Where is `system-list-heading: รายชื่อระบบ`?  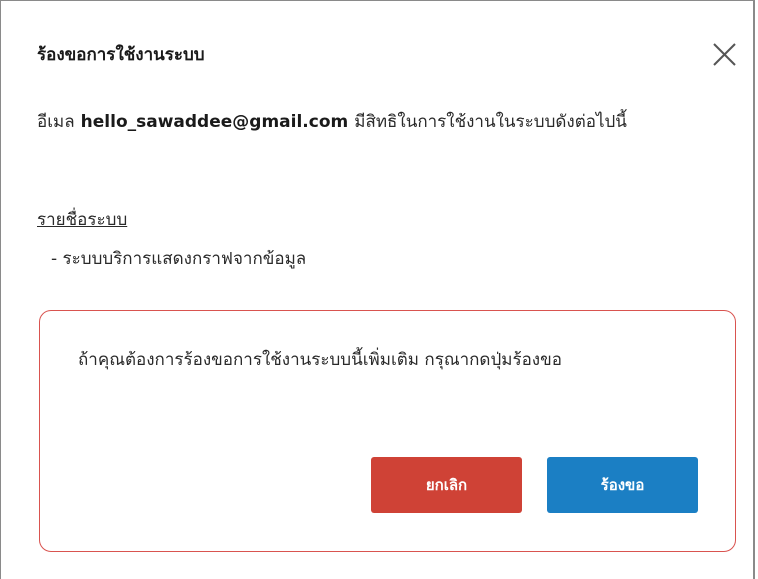
system-list-heading: รายชื่อระบบ is located at coordinates (82, 220).